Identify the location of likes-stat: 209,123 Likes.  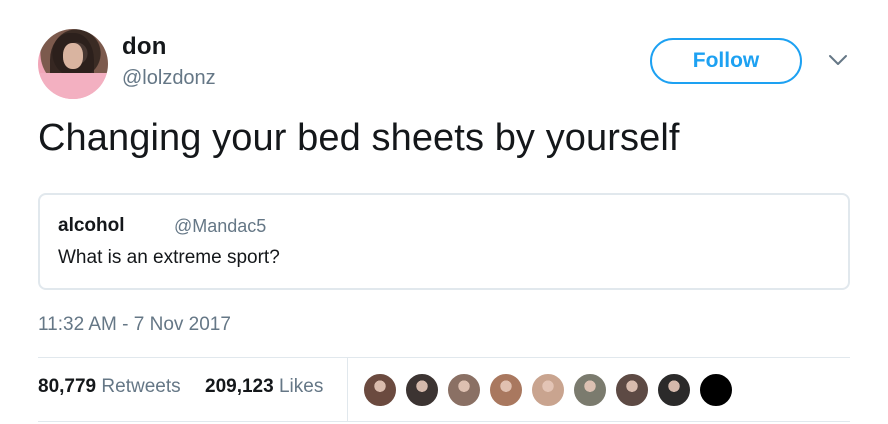
(264, 387).